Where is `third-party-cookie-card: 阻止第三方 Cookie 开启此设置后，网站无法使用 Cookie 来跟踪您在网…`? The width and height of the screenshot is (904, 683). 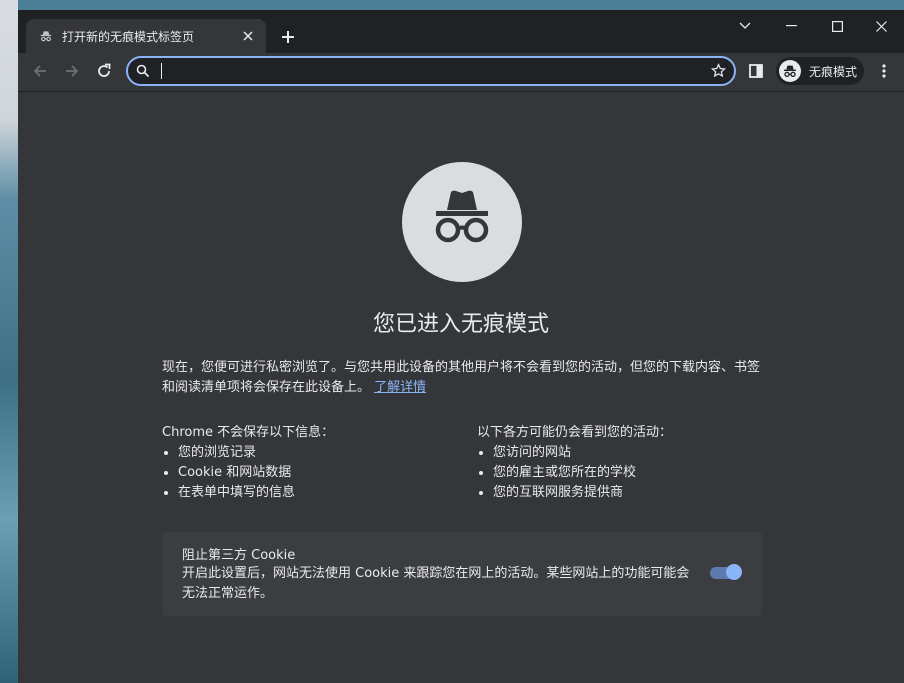
third-party-cookie-card: 阻止第三方 Cookie 开启此设置后，网站无法使用 Cookie 来跟踪您在网… is located at coordinates (462, 574).